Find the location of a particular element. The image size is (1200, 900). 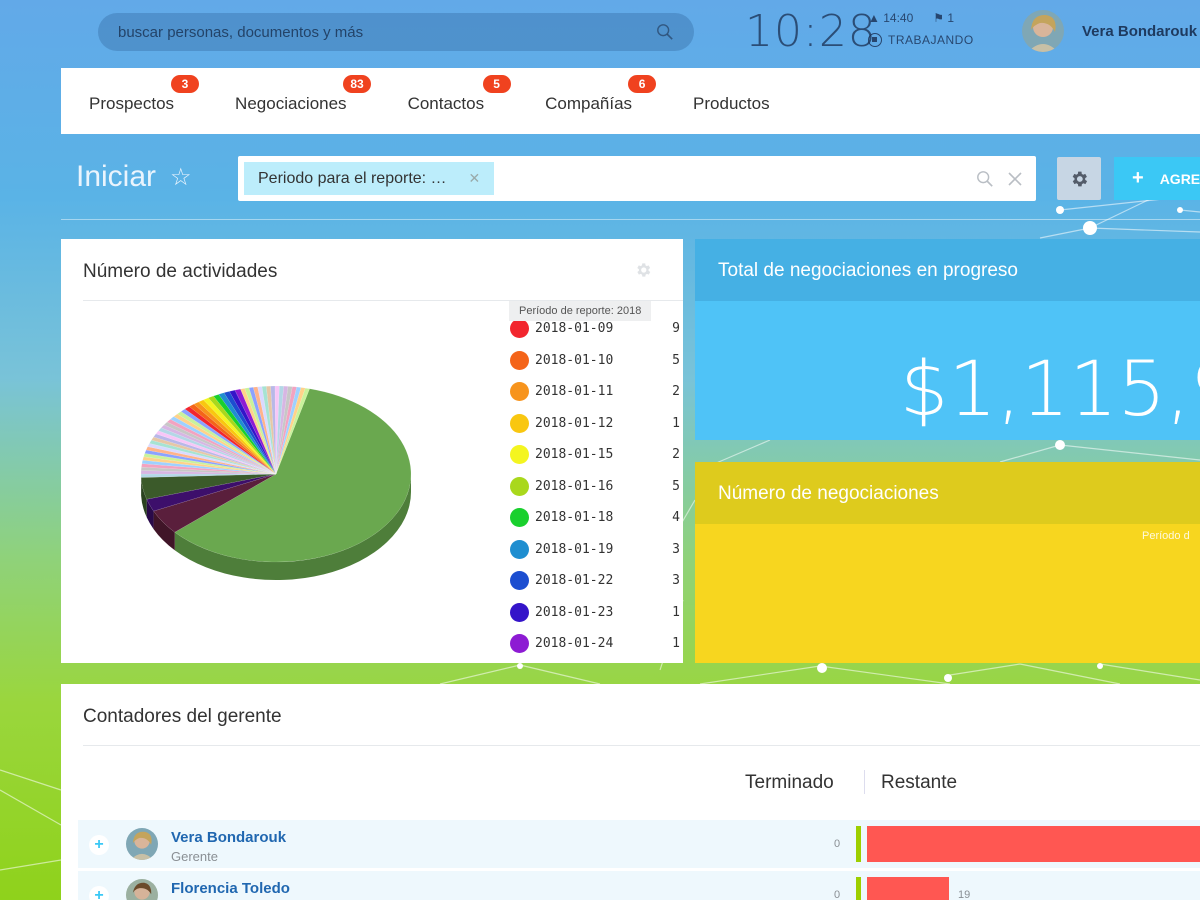

legend-value: 9 is located at coordinates (676, 329).